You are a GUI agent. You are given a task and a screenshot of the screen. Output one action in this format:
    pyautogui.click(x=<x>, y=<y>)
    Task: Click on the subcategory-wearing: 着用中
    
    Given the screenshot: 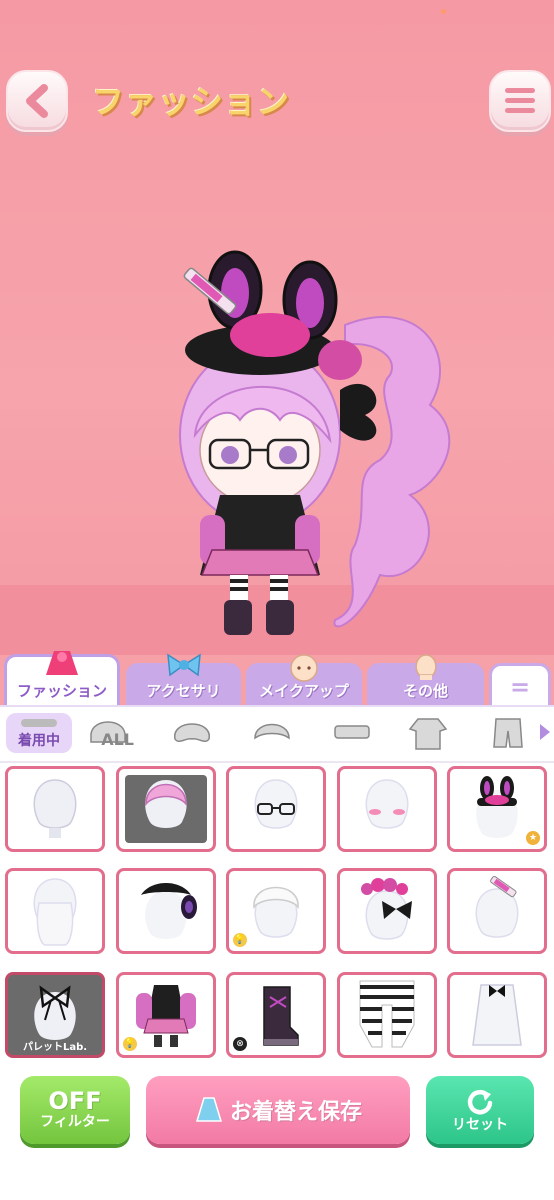 What is the action you would take?
    pyautogui.click(x=39, y=733)
    